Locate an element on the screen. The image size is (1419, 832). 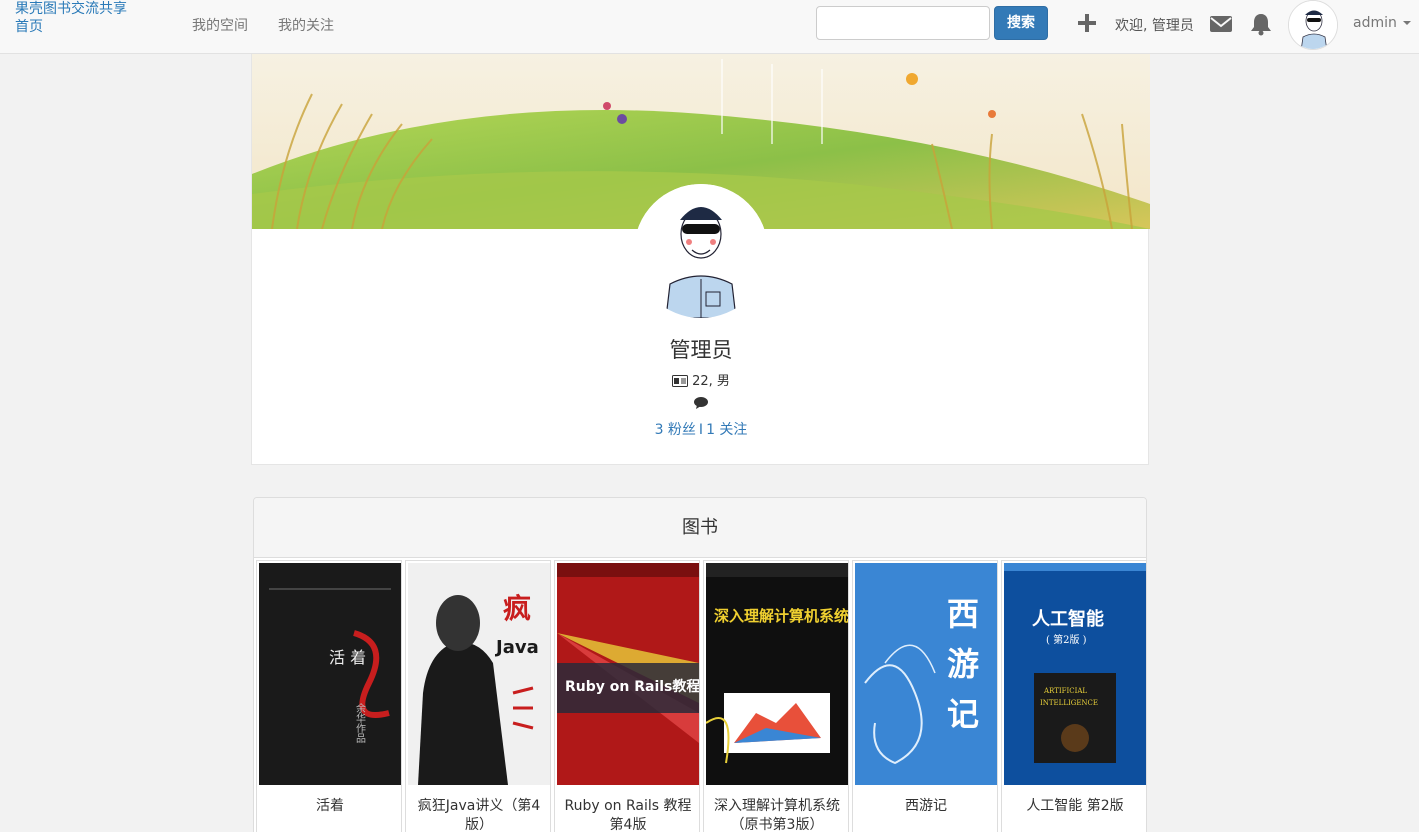
book-cover: 活 着 余华作品 is located at coordinates (330, 674).